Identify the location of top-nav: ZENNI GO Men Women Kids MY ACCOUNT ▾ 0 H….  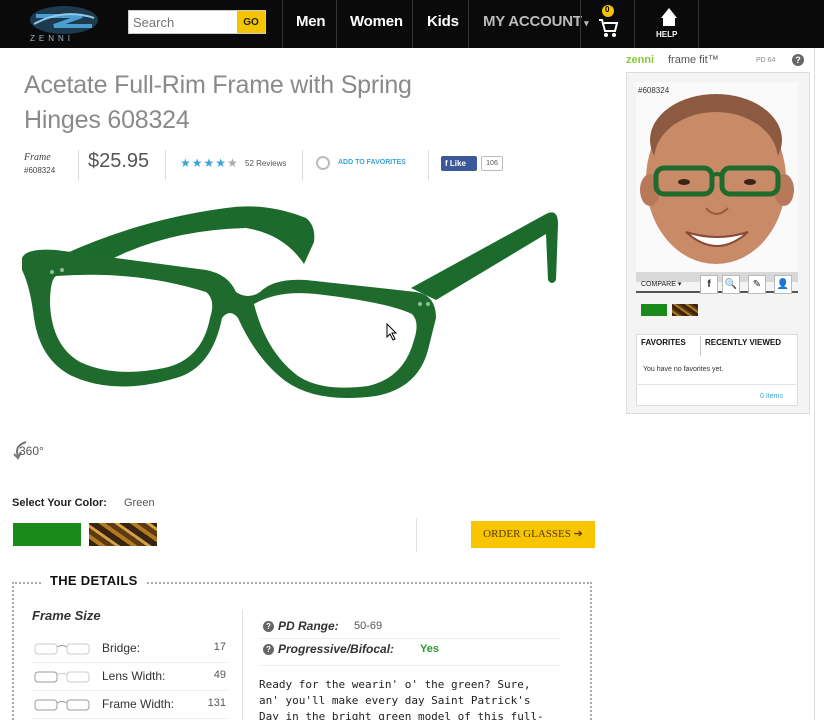
(412, 24).